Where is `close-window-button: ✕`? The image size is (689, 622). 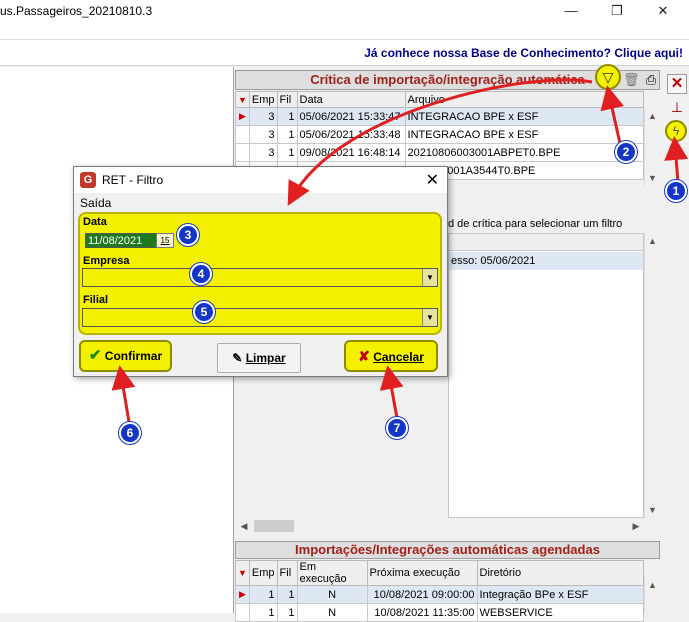 close-window-button: ✕ is located at coordinates (663, 11).